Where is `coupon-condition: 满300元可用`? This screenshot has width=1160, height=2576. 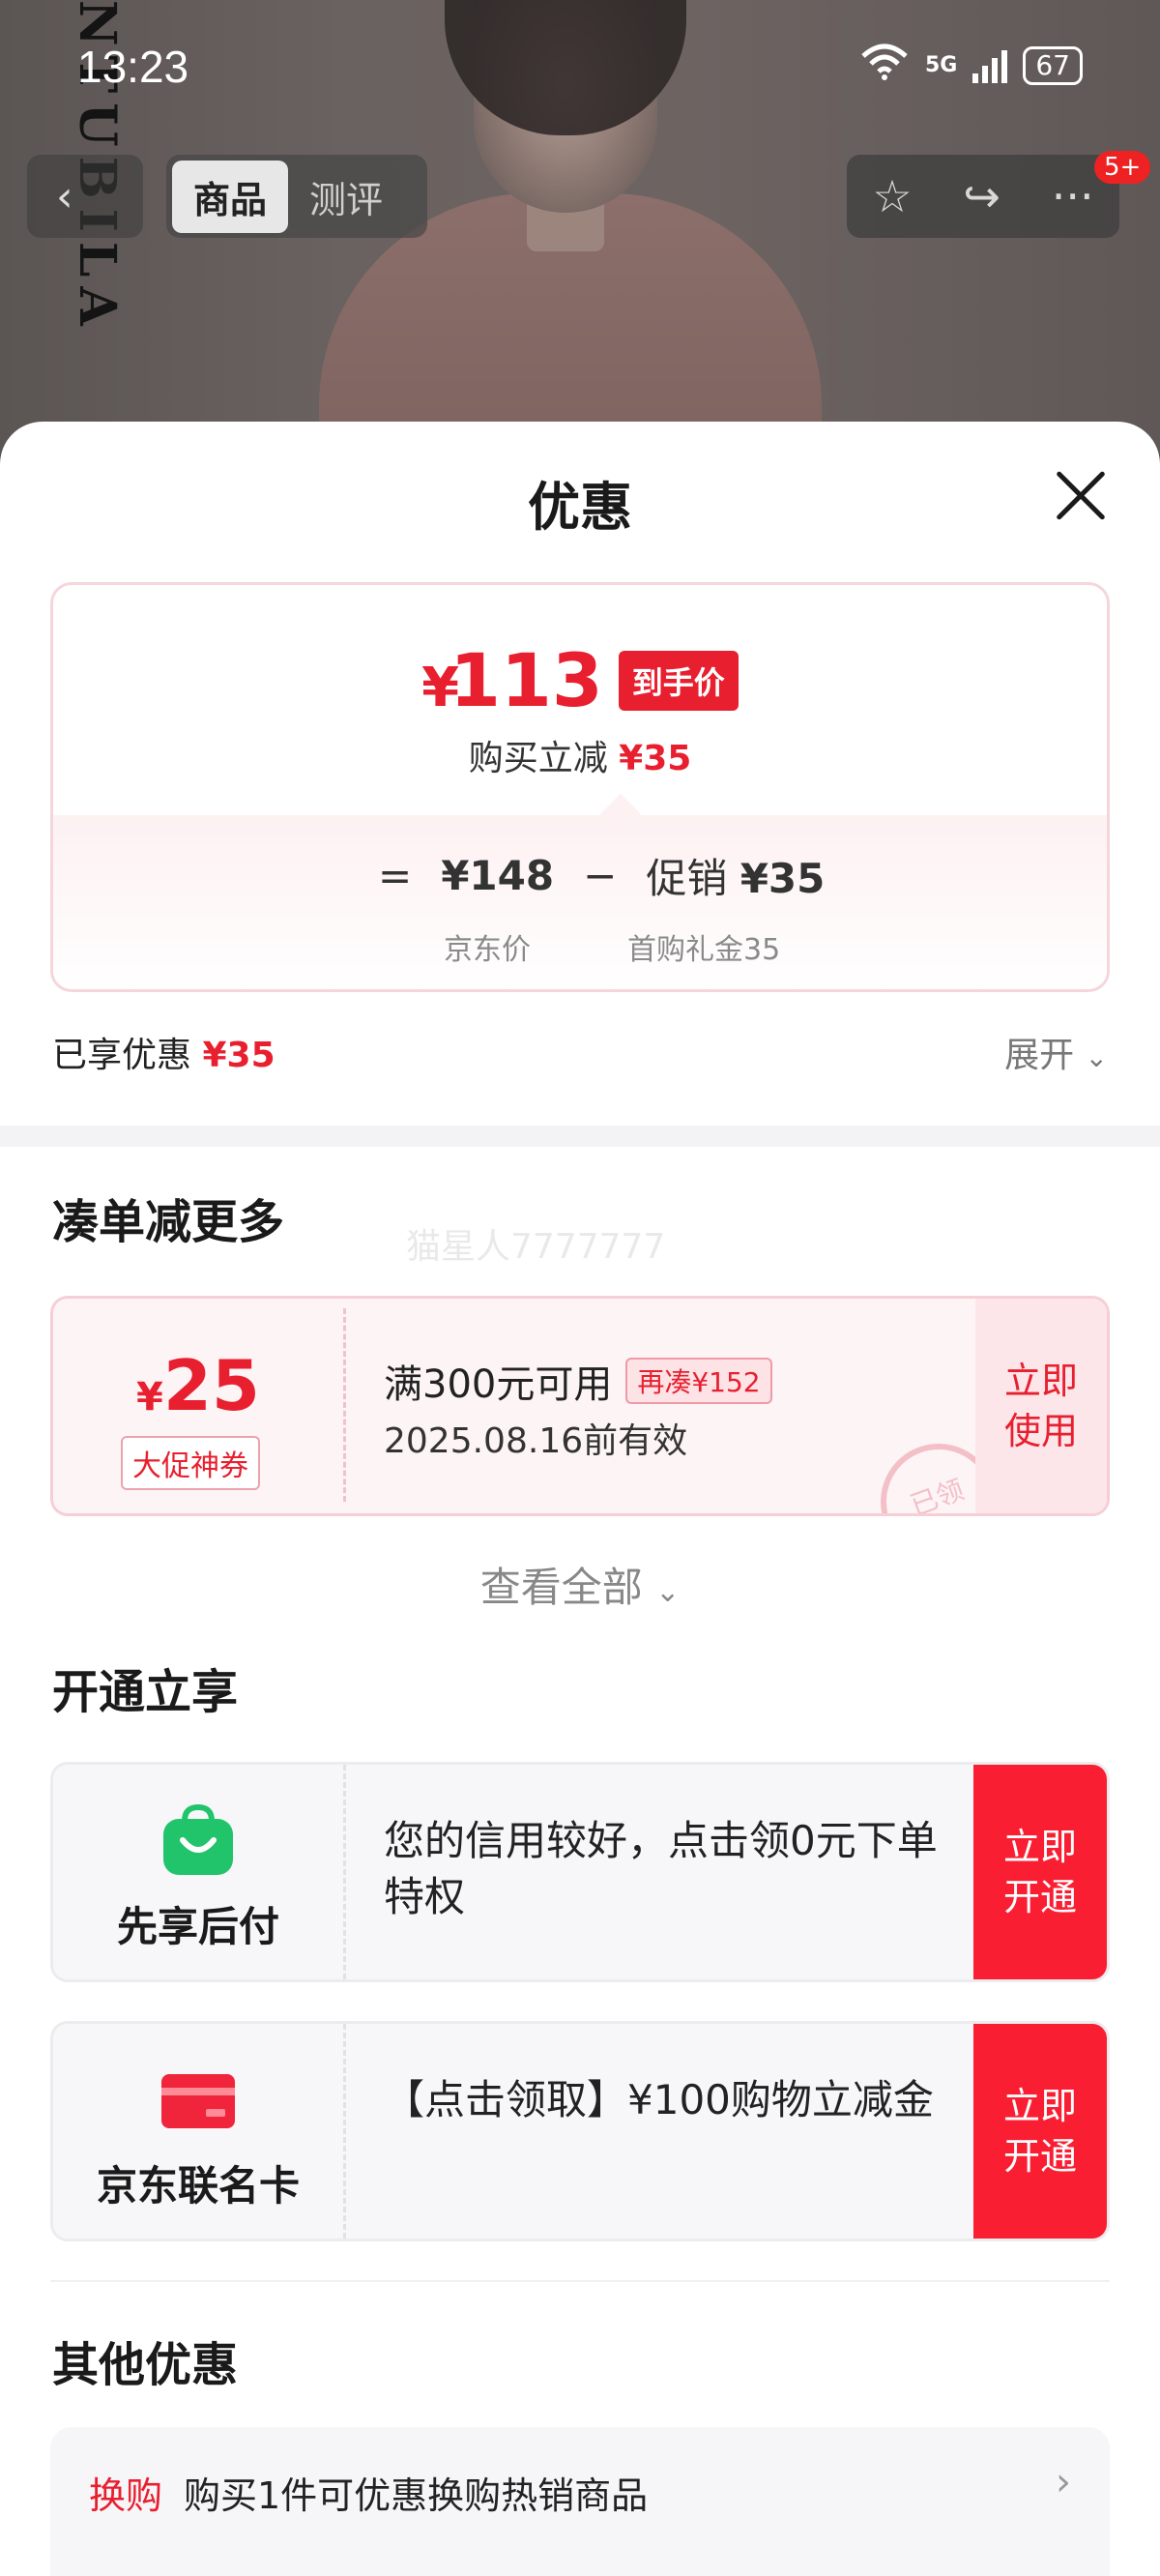 coupon-condition: 满300元可用 is located at coordinates (499, 1384).